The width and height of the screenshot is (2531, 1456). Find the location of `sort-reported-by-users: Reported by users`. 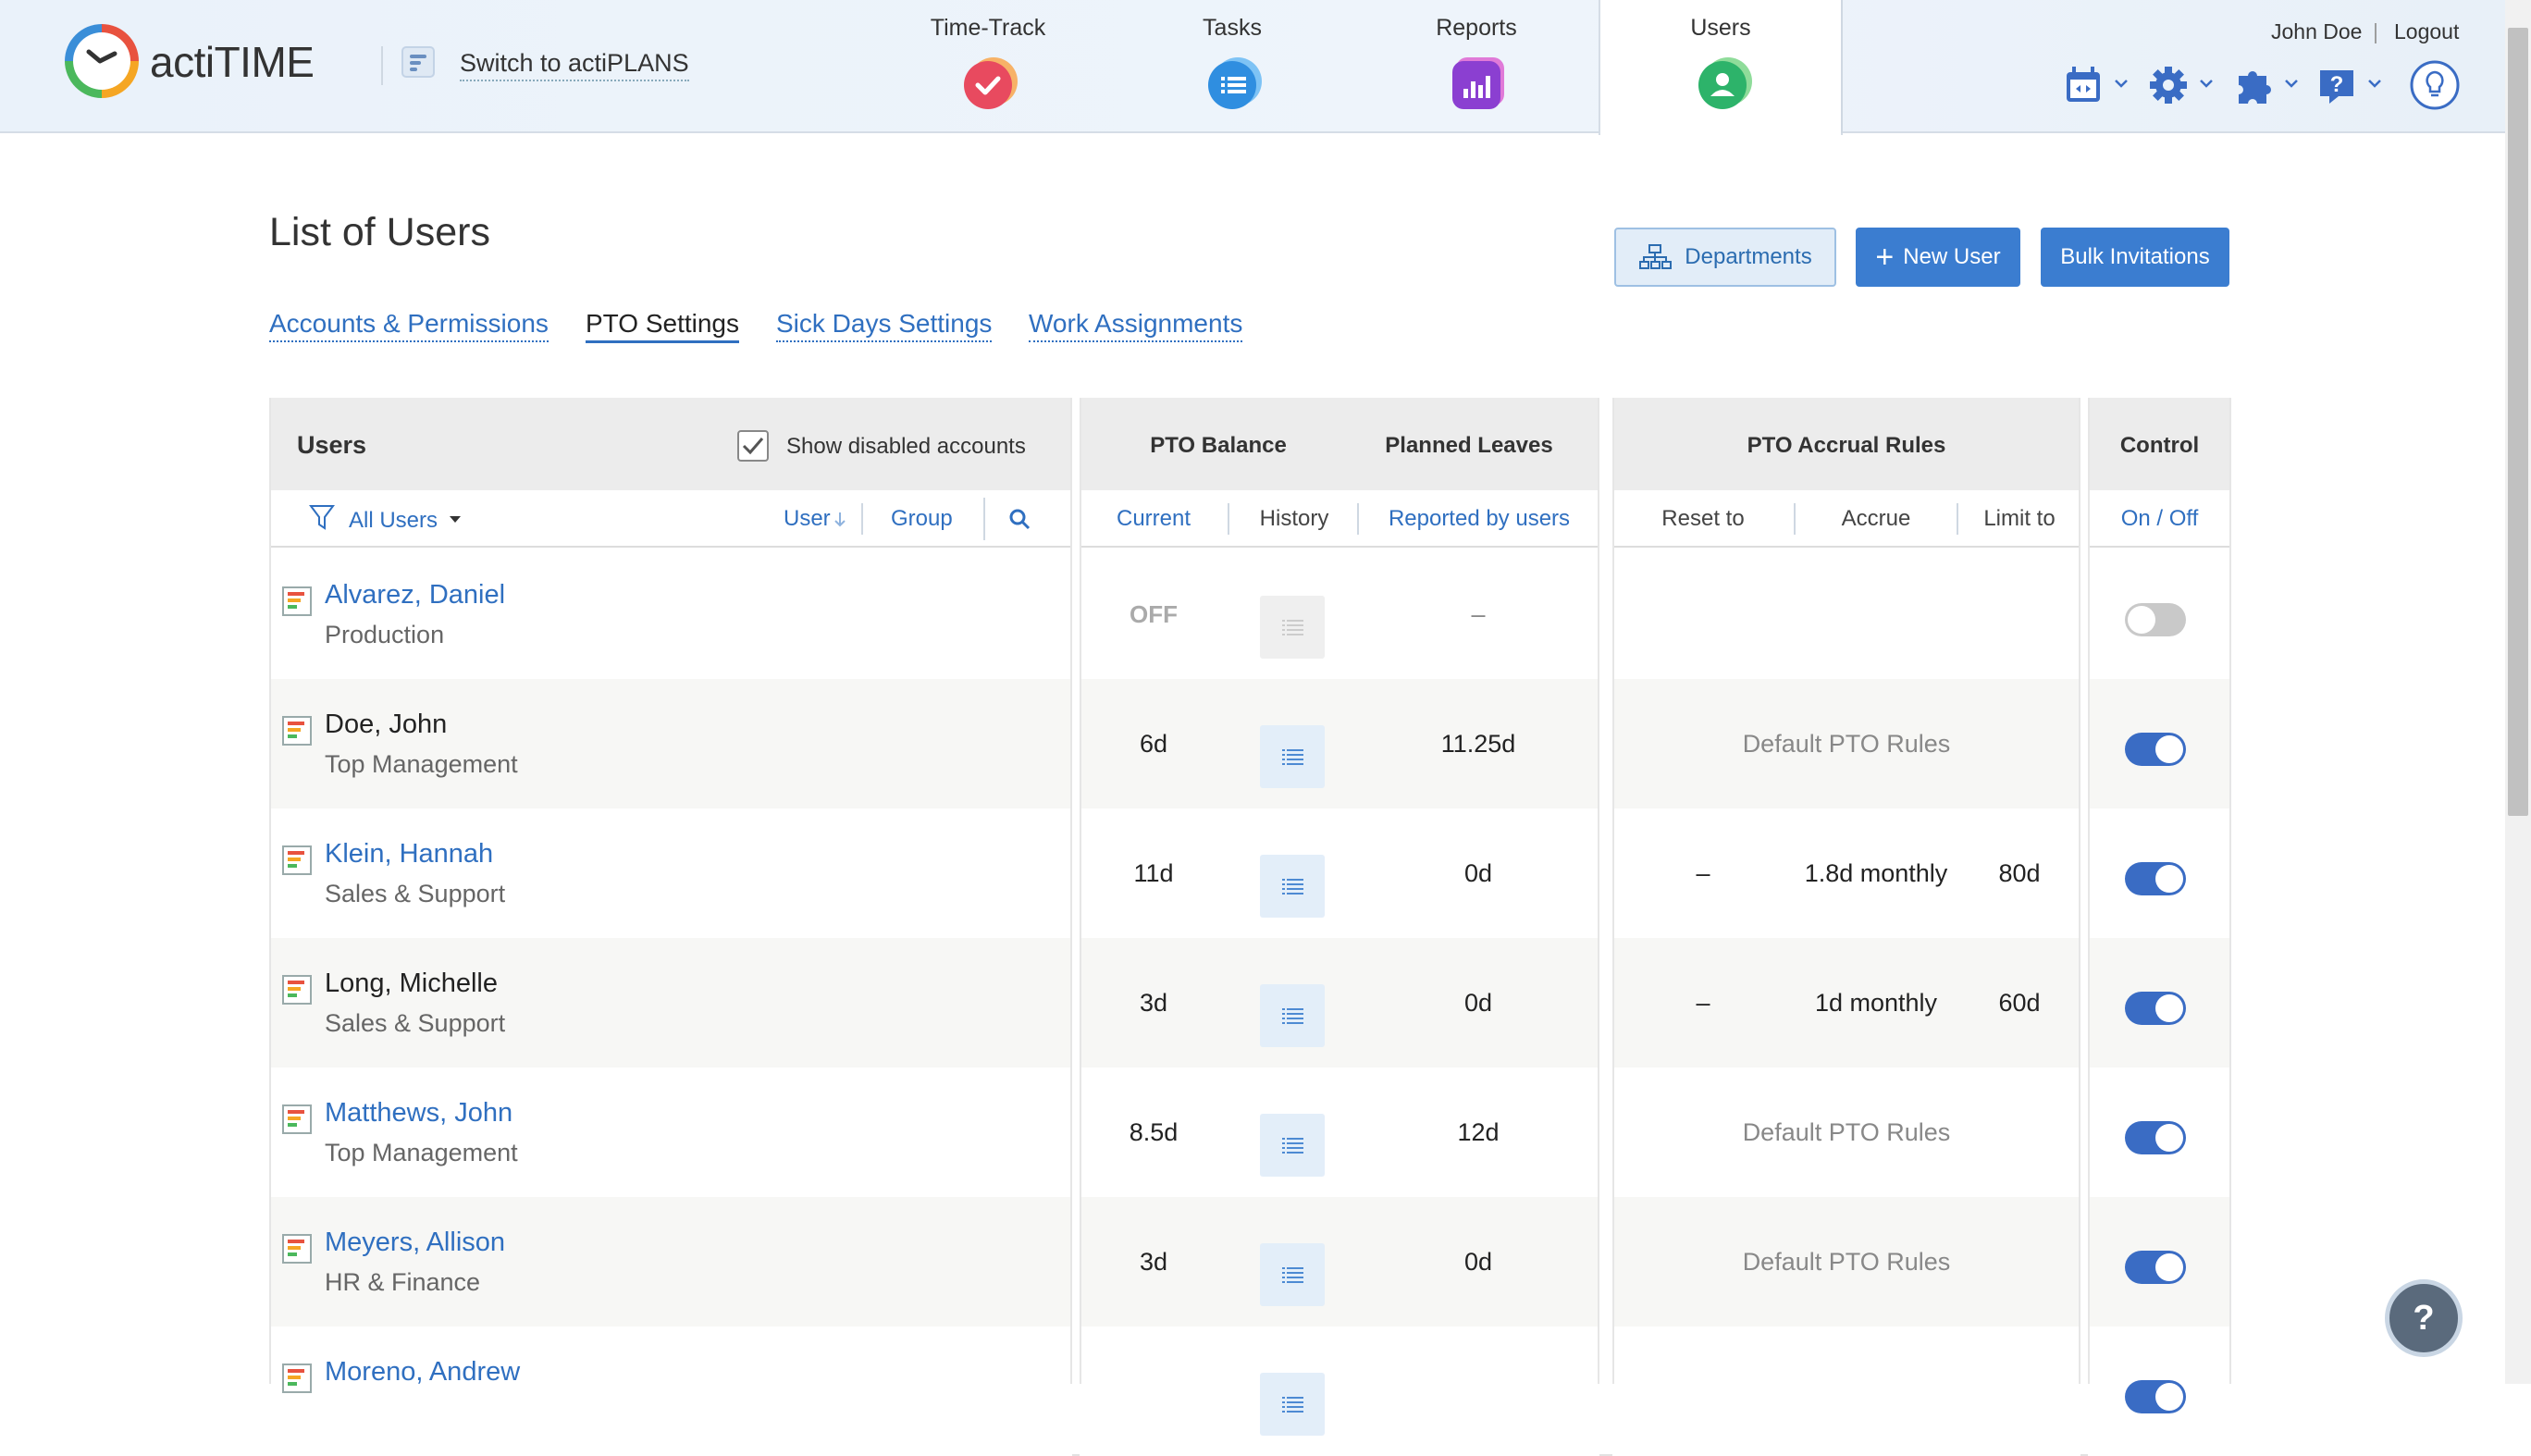

sort-reported-by-users: Reported by users is located at coordinates (1479, 519).